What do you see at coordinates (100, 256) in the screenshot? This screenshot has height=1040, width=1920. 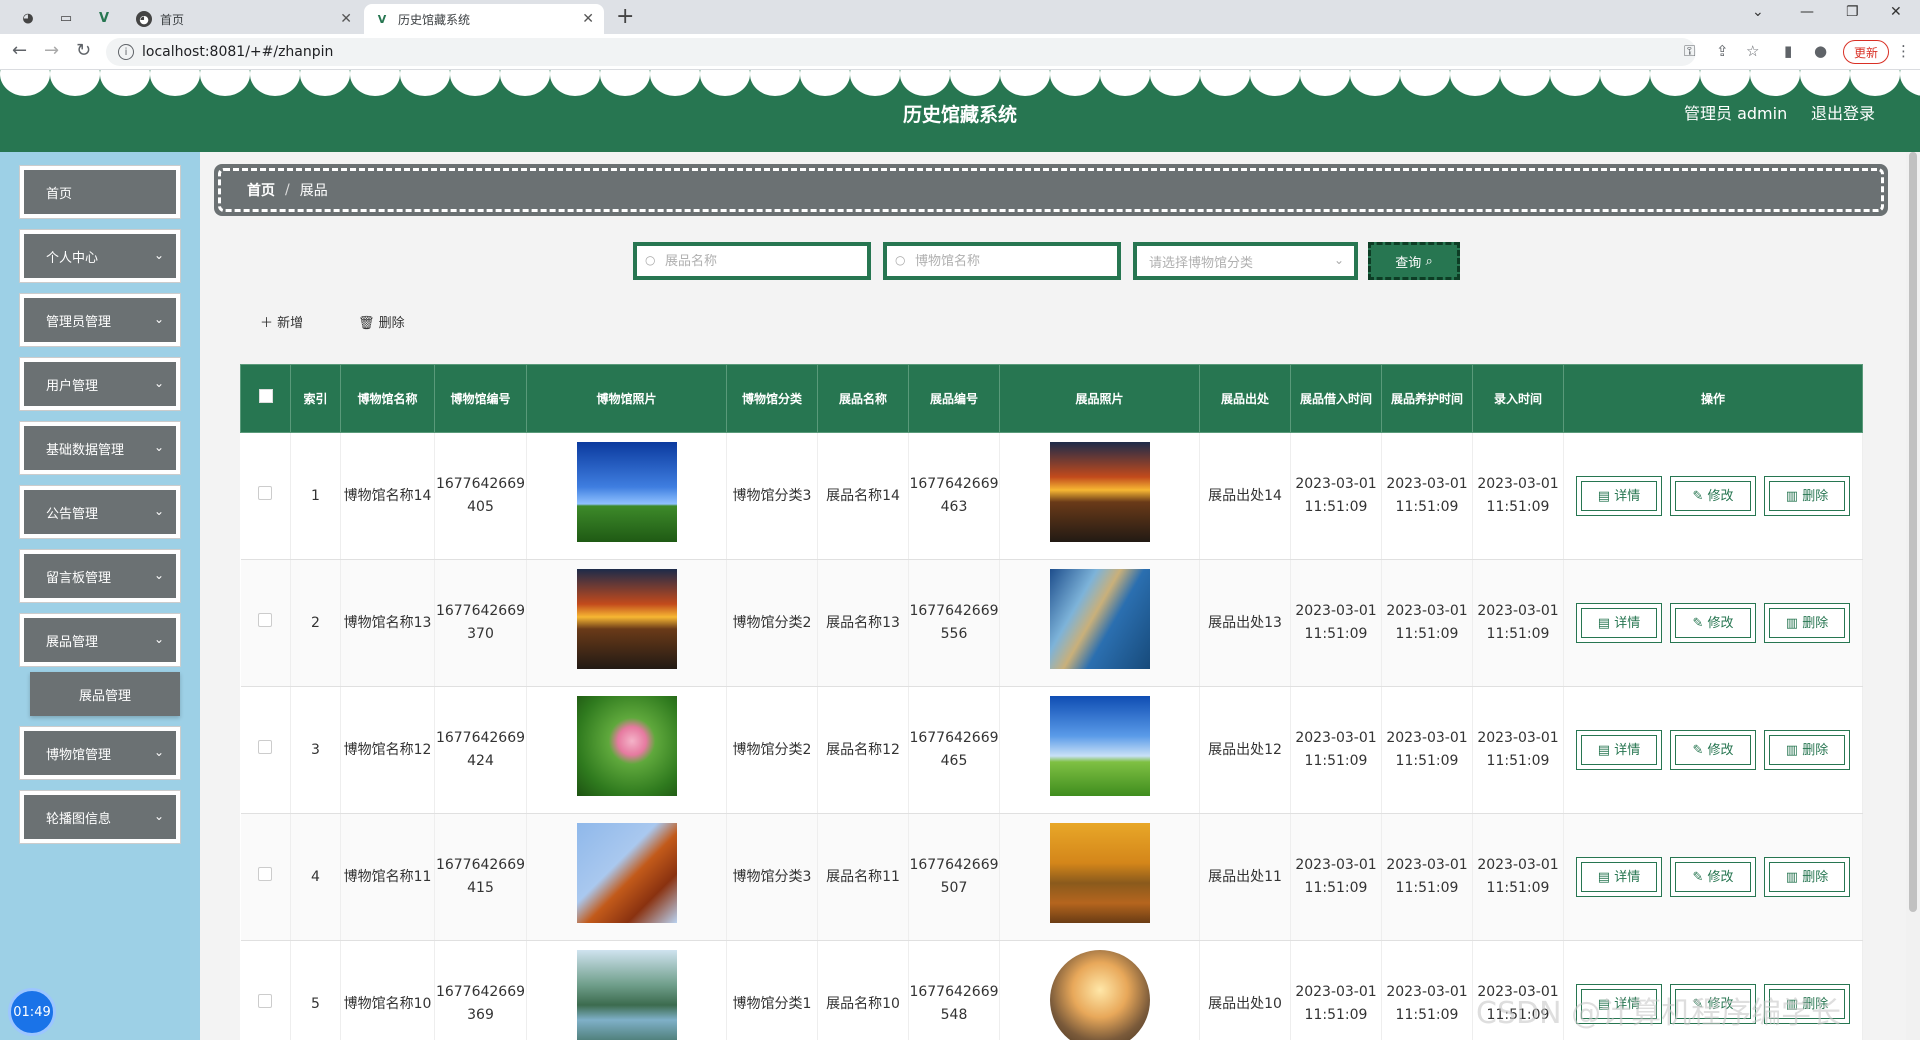 I see `sidebar-item-profile: 个人中心 ⌄` at bounding box center [100, 256].